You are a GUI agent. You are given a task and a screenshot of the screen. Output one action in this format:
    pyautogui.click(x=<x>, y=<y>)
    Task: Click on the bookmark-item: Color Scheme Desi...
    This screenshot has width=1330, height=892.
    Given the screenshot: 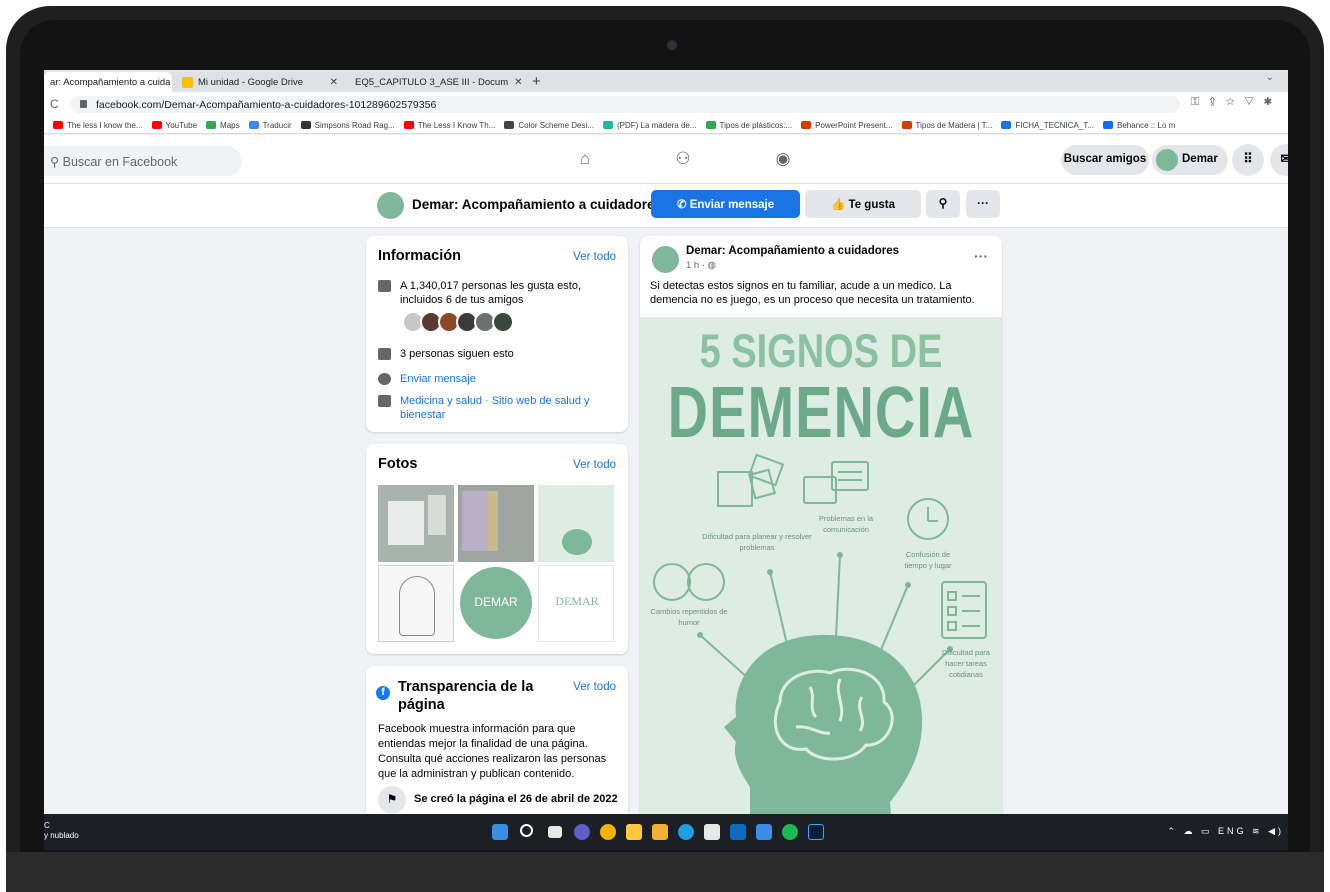 What is the action you would take?
    pyautogui.click(x=549, y=125)
    